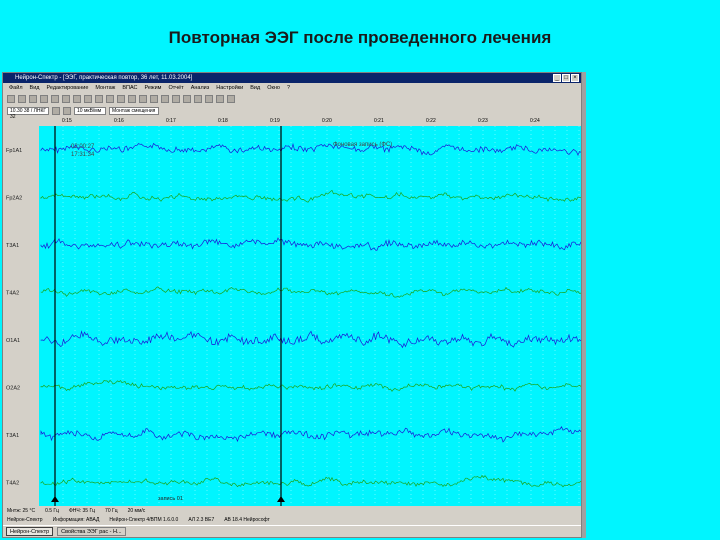 The image size is (720, 540). What do you see at coordinates (33, 99) in the screenshot?
I see `save-icon` at bounding box center [33, 99].